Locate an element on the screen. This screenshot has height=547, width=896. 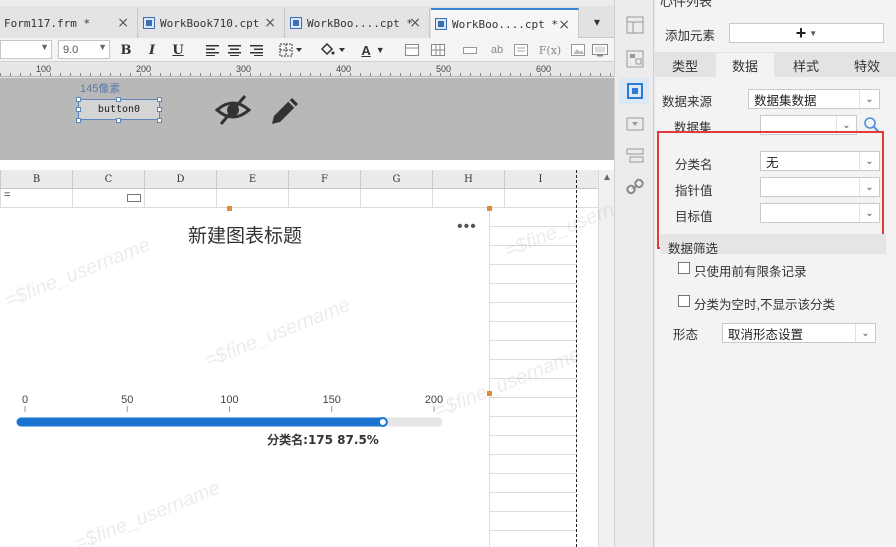
shape-select: 取消形态设置 ⌄ is located at coordinates (799, 333).